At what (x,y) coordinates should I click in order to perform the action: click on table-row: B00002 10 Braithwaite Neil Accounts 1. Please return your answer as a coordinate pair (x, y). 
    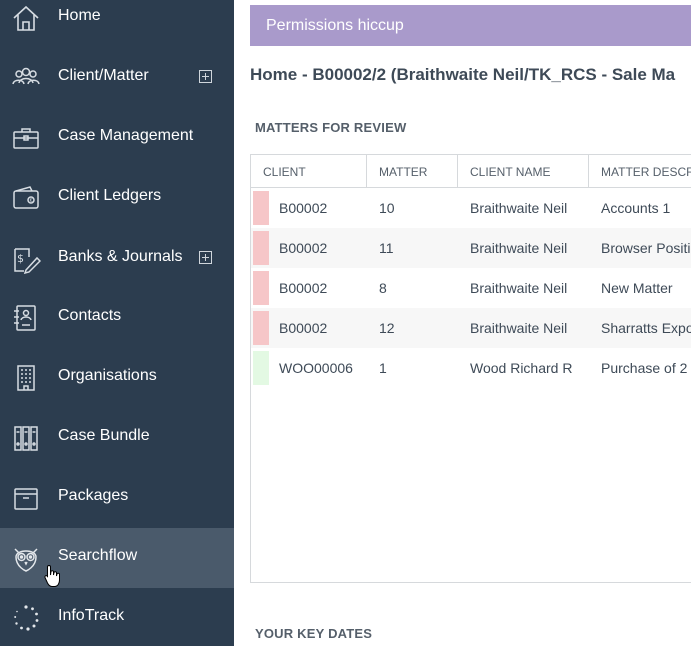
    Looking at the image, I should click on (471, 208).